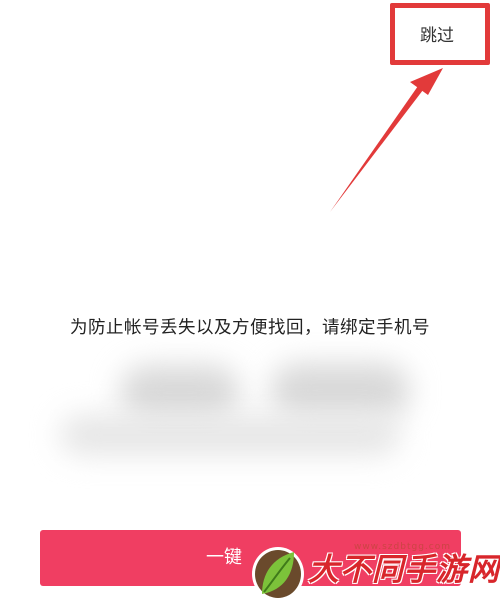 Image resolution: width=500 pixels, height=604 pixels. I want to click on red-arrow-icon, so click(386, 140).